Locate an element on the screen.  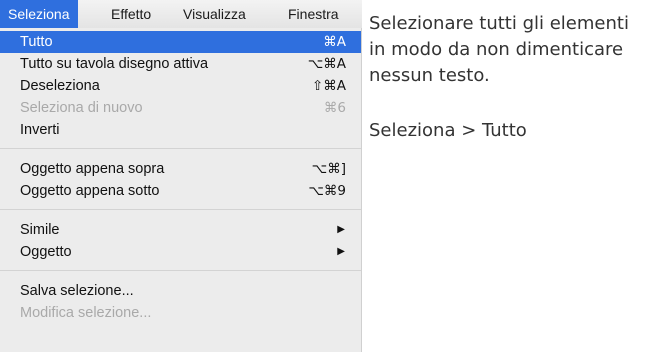
menu-item-oggetto-appena-sotto: Oggetto appena sotto ⌥⌘9 is located at coordinates (180, 191).